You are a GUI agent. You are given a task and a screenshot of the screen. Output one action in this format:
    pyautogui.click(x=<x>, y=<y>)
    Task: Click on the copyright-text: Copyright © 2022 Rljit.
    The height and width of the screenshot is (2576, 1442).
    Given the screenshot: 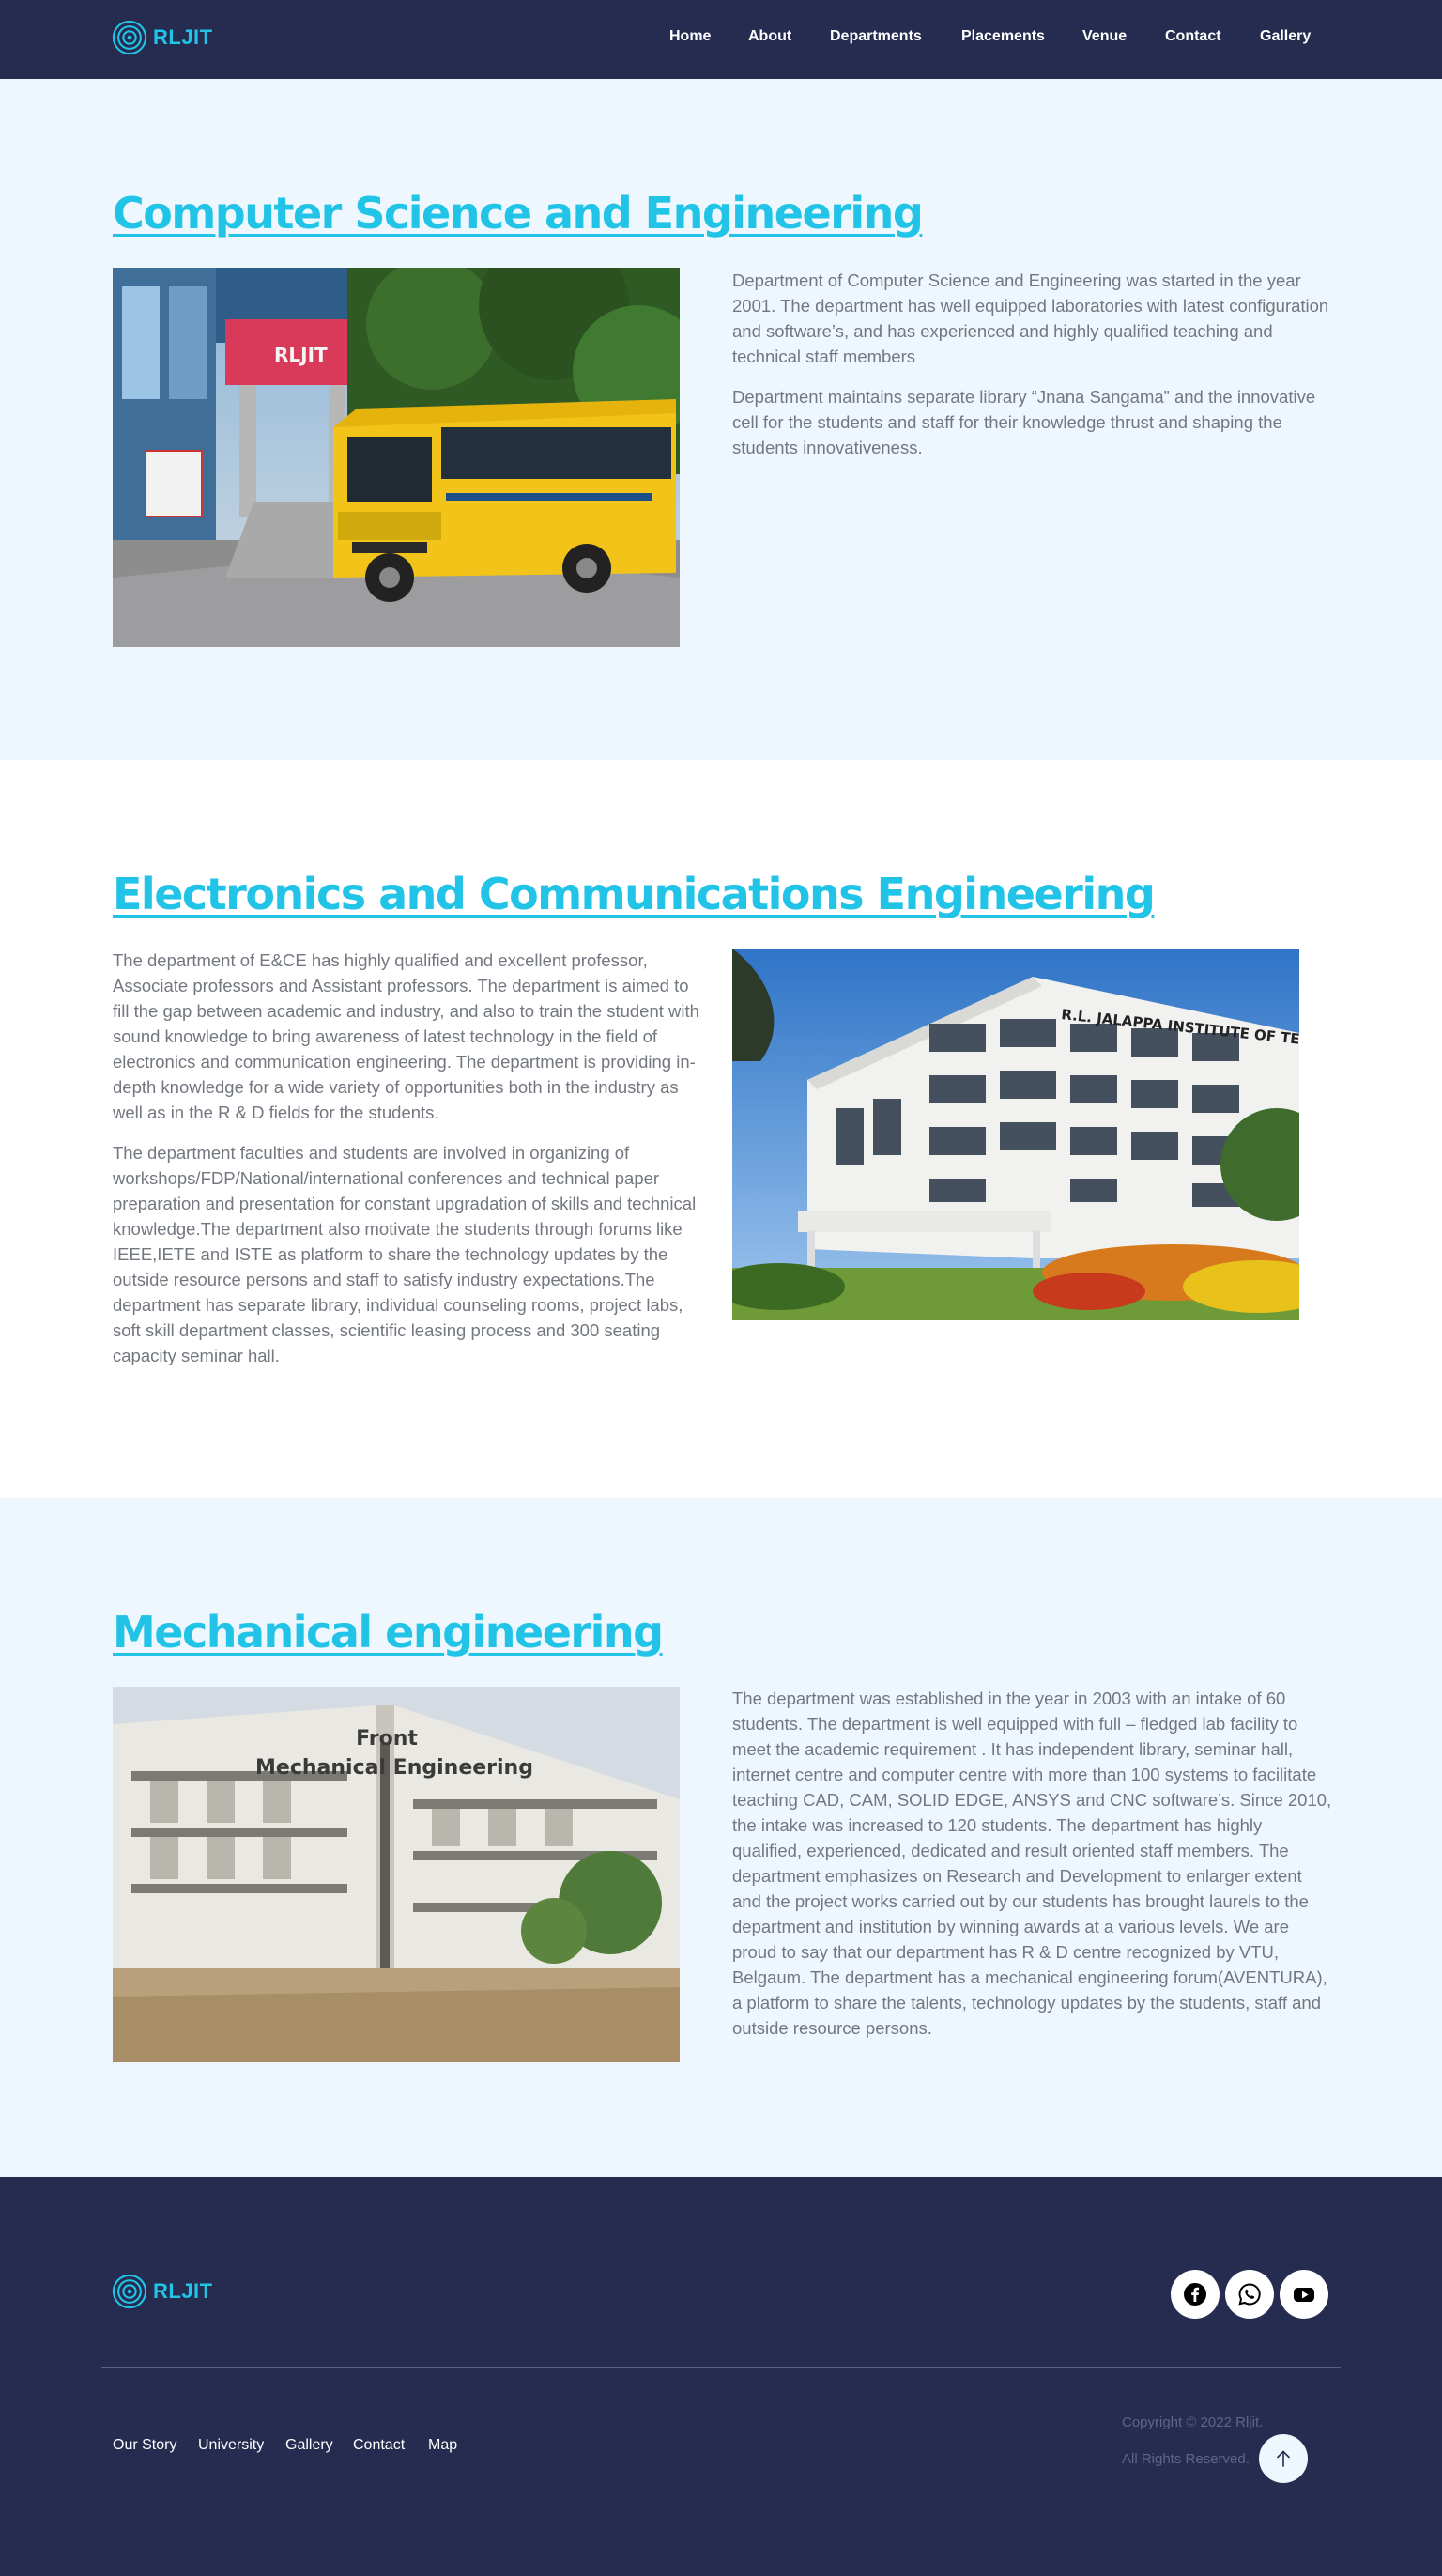 What is the action you would take?
    pyautogui.click(x=1193, y=2422)
    